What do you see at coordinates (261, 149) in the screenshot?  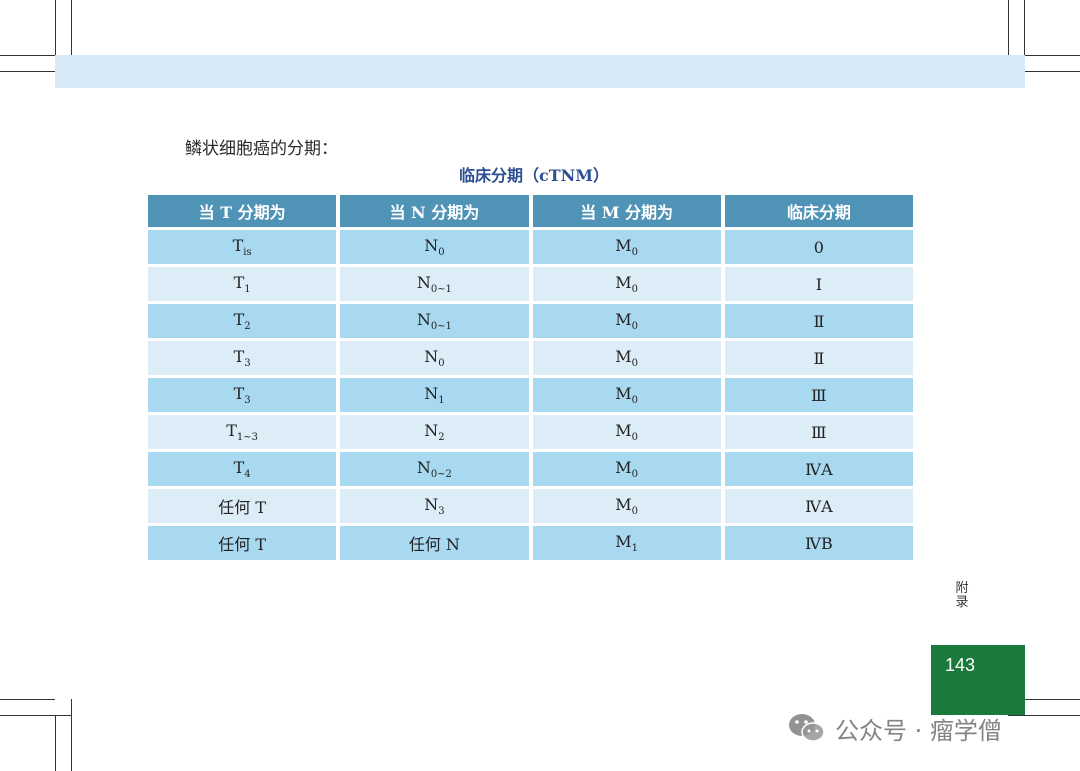 I see `intro-text: 鳞状细胞癌的分期：` at bounding box center [261, 149].